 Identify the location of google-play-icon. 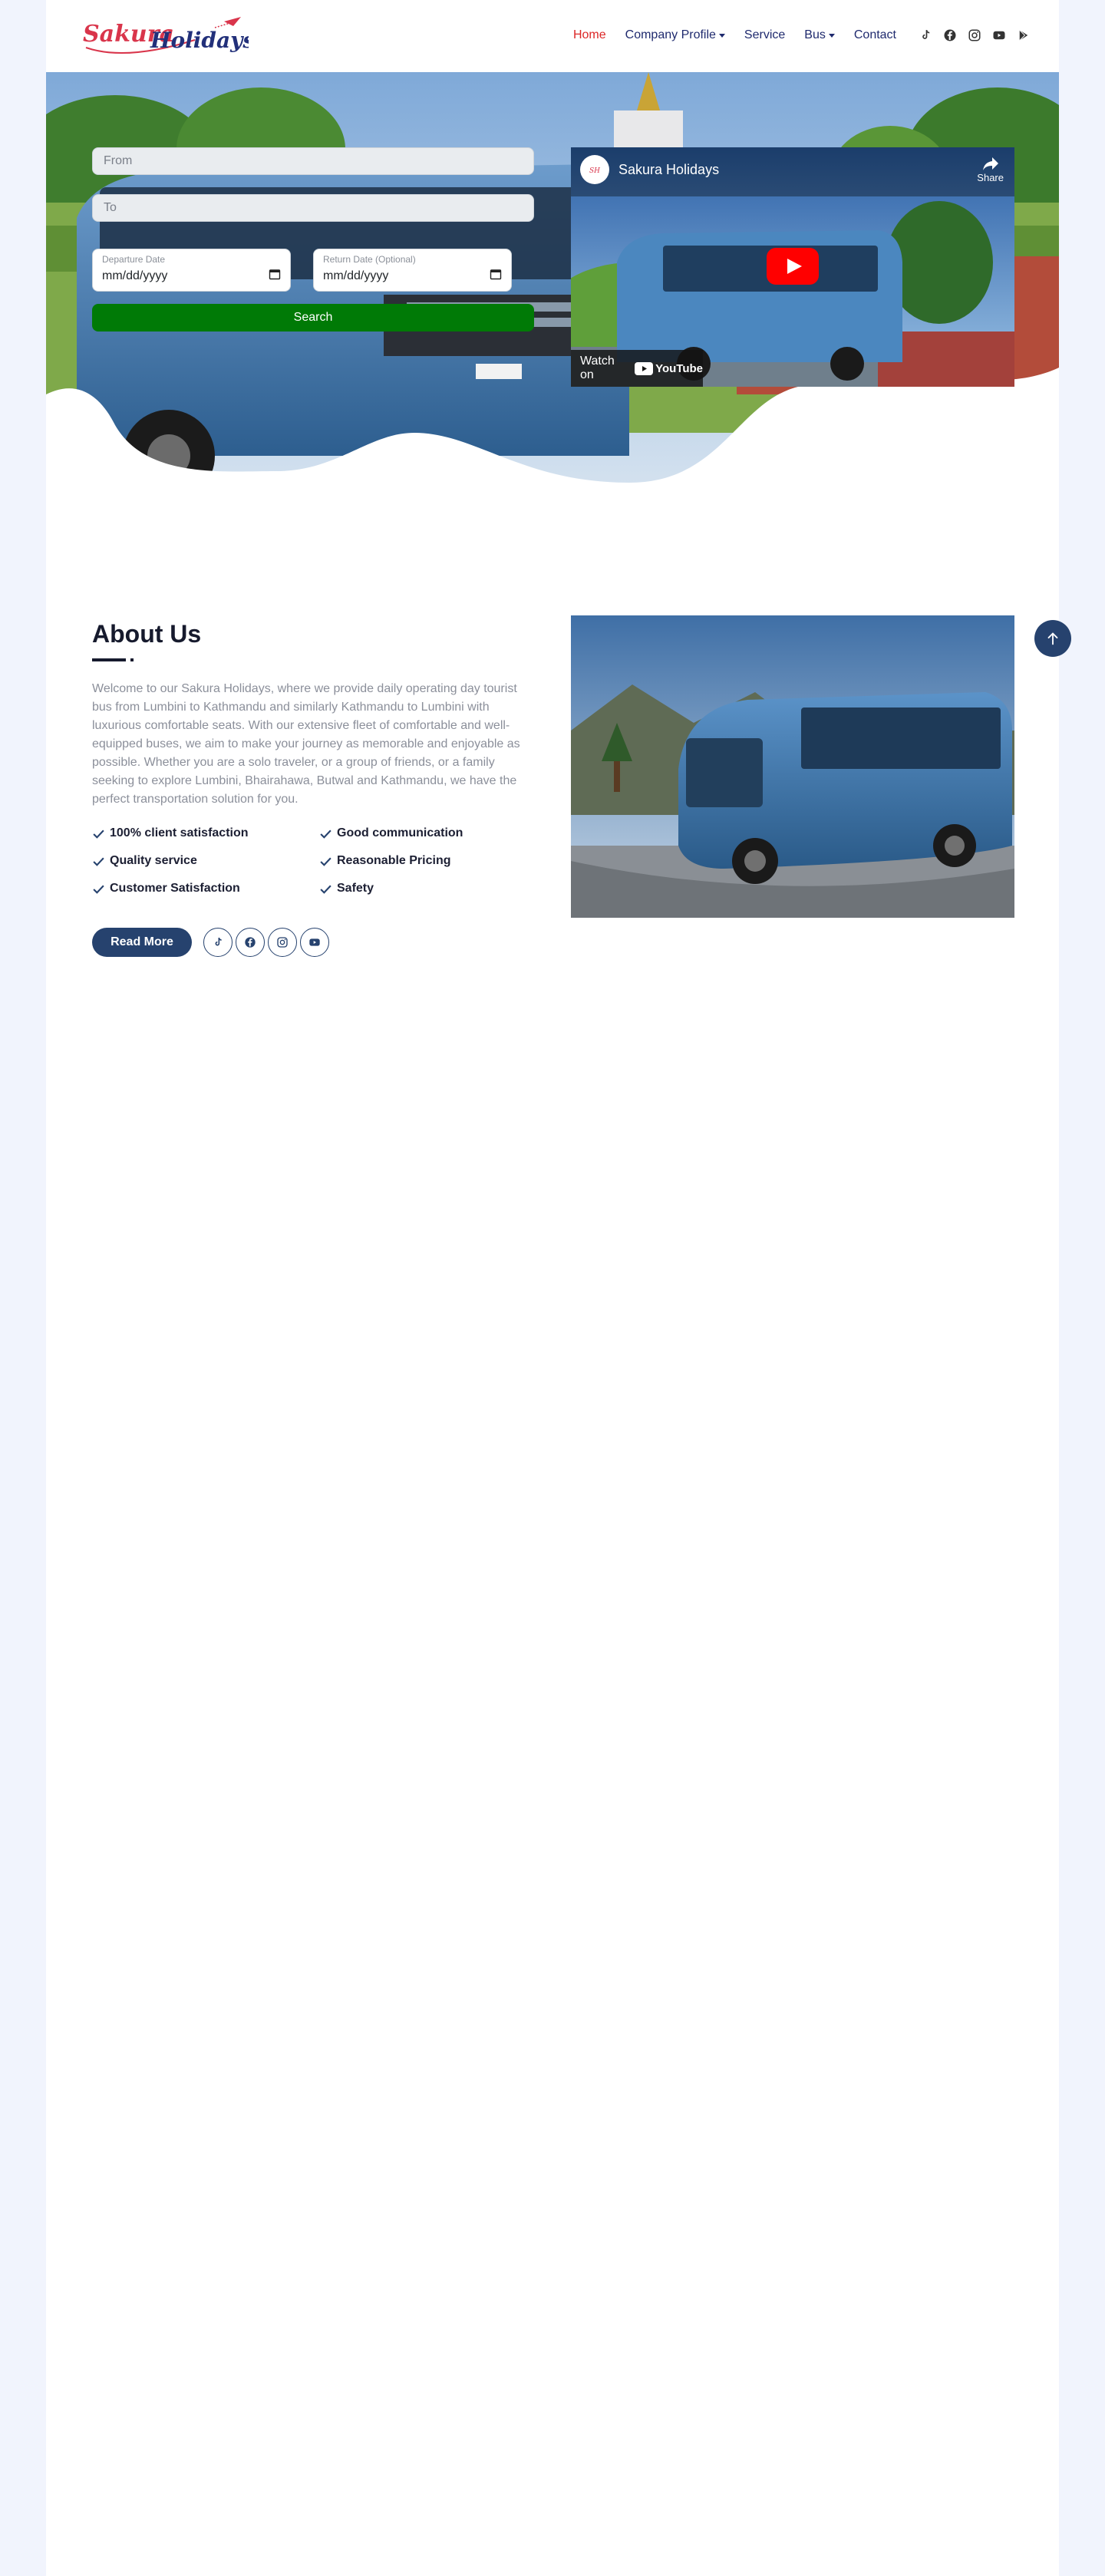
(1023, 35).